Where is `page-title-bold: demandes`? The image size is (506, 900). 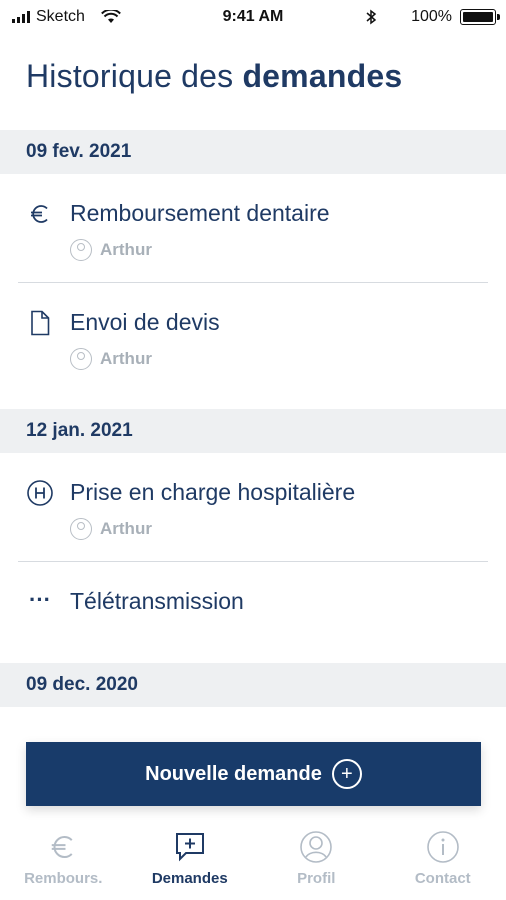
page-title-bold: demandes is located at coordinates (322, 76).